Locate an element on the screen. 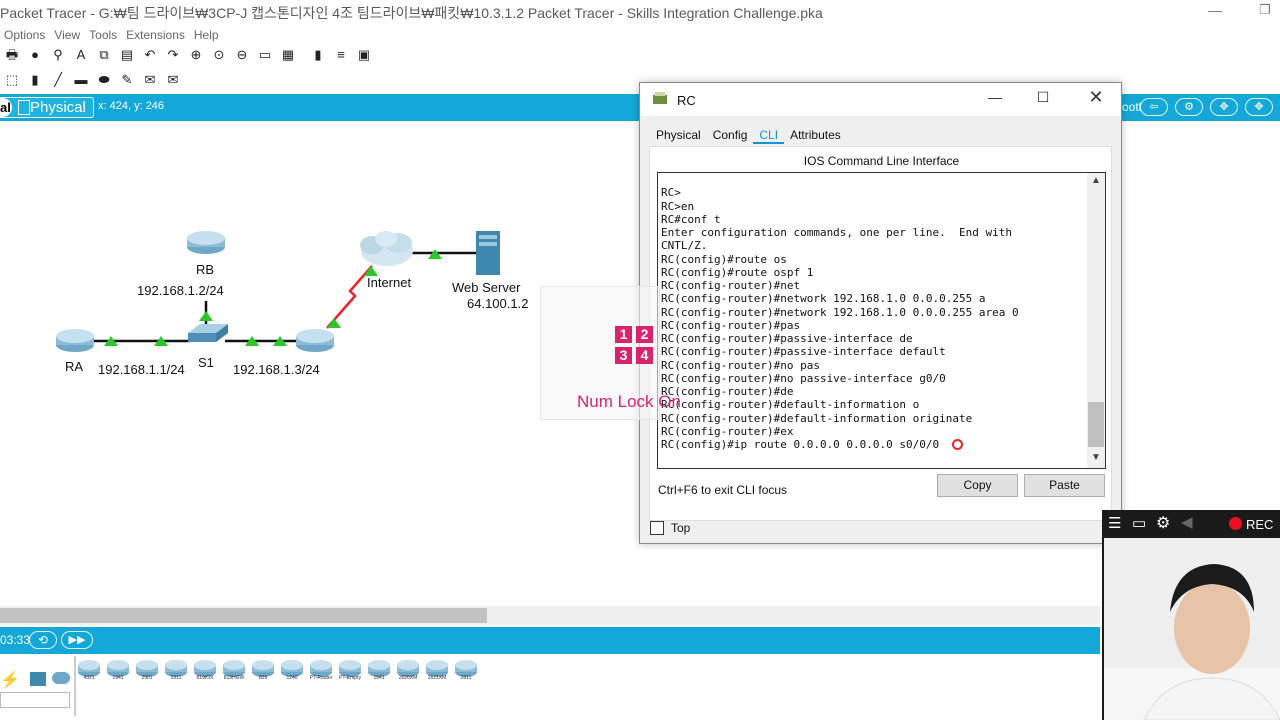 This screenshot has width=1280, height=720. window-restore-button: ❐ is located at coordinates (1265, 12).